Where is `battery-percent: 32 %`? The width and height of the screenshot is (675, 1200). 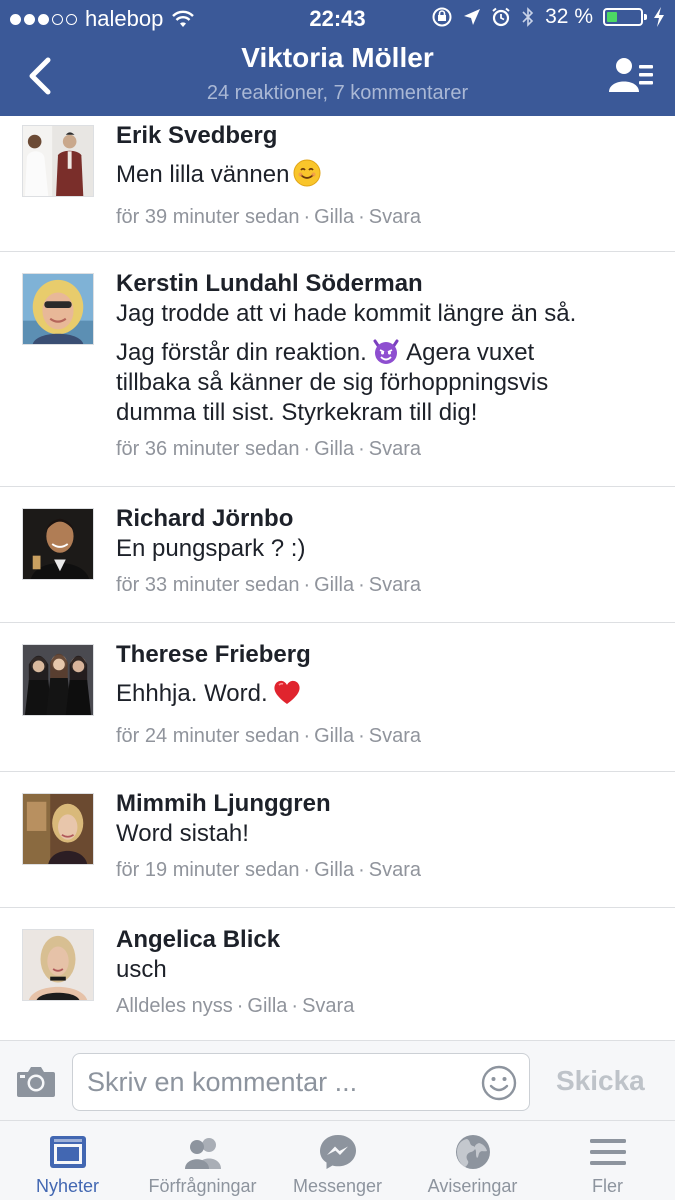
battery-percent: 32 % is located at coordinates (569, 16).